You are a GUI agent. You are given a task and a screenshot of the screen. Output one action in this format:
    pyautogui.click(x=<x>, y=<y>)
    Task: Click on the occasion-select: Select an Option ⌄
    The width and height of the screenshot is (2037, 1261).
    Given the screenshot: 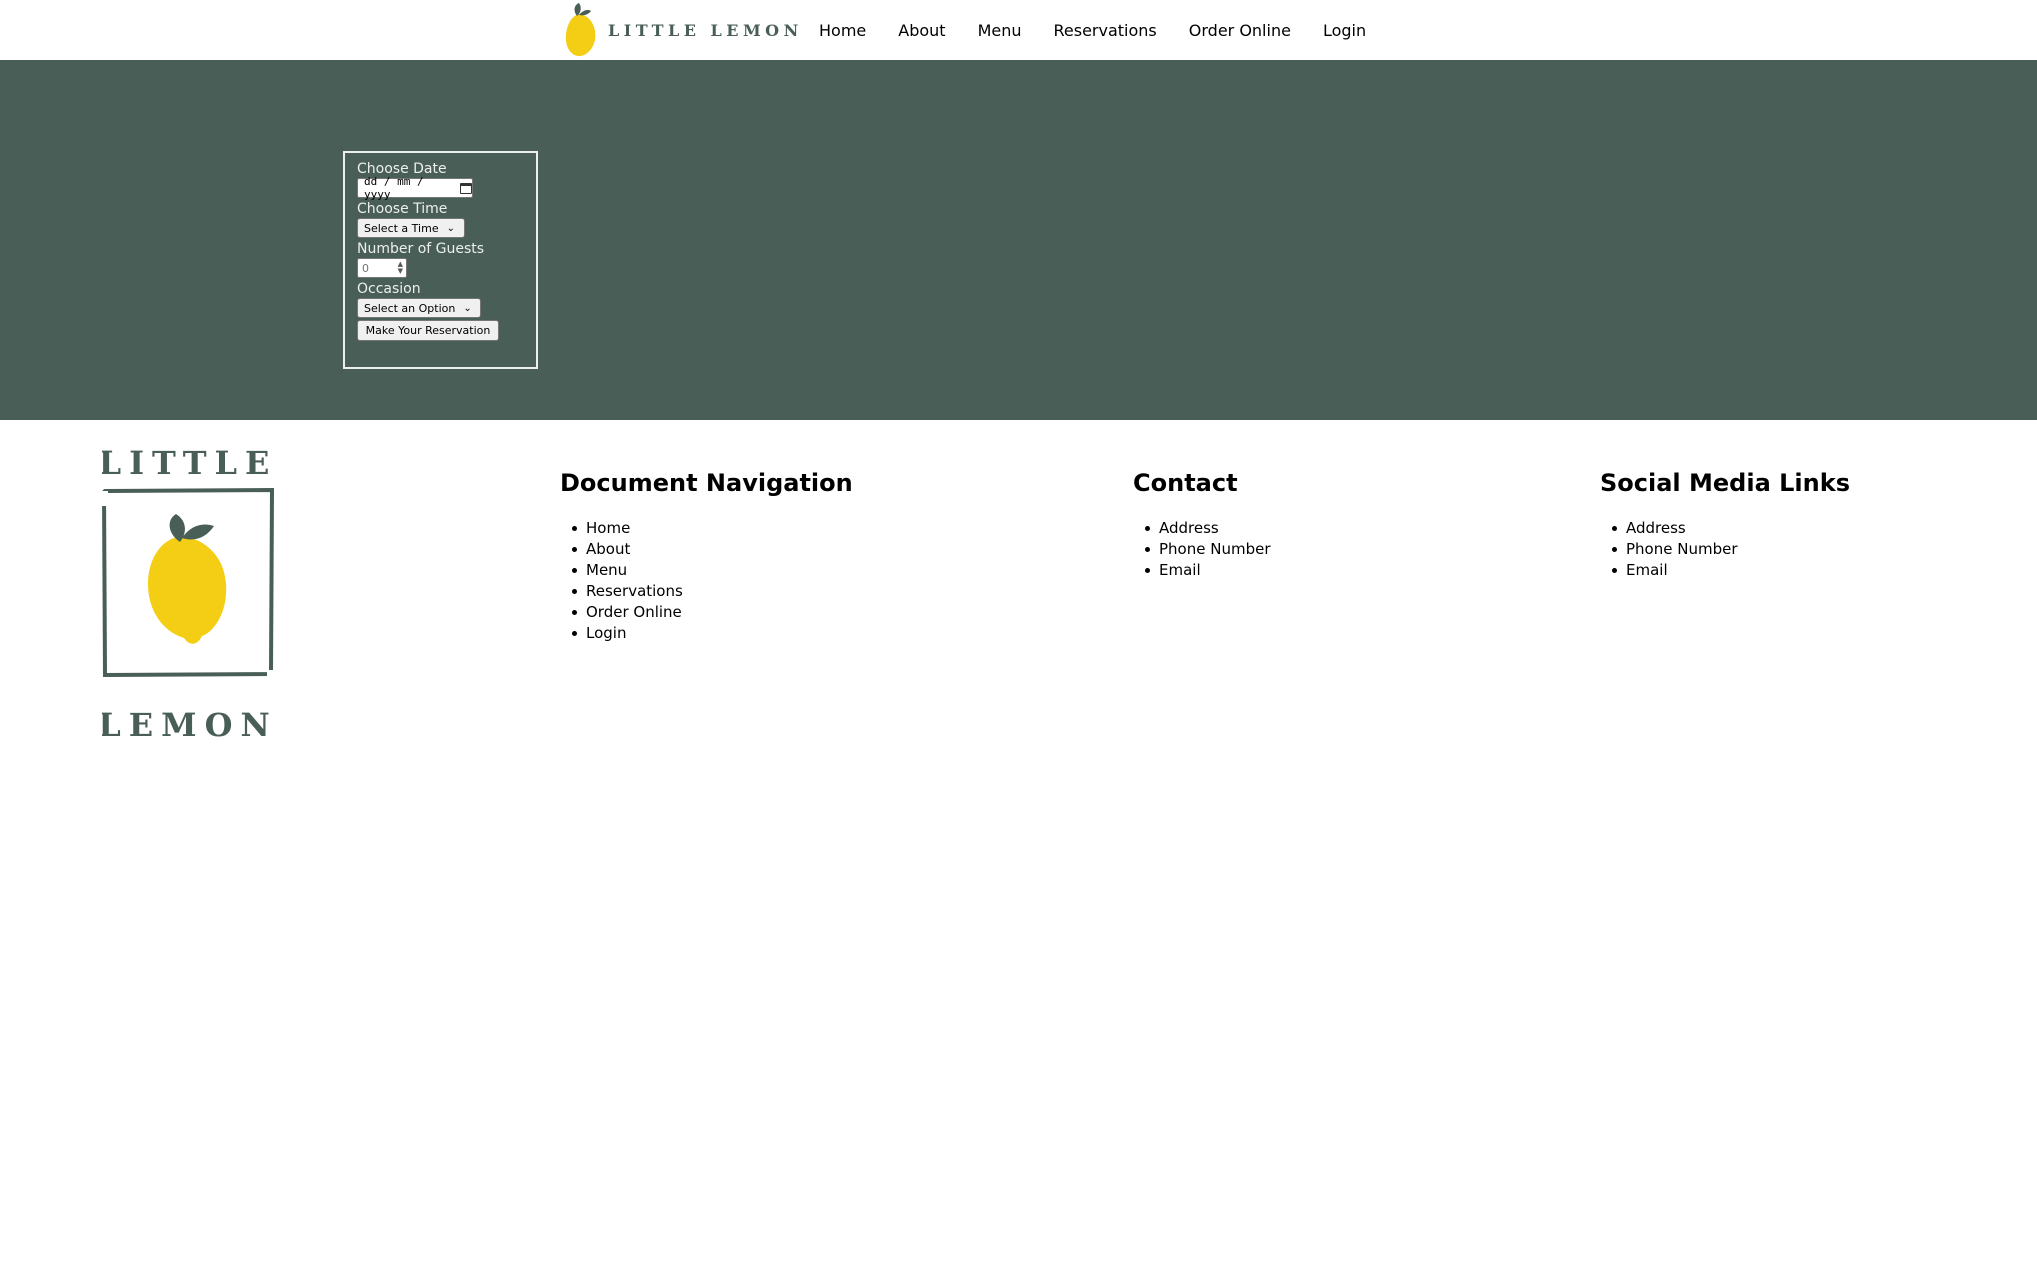 What is the action you would take?
    pyautogui.click(x=419, y=308)
    